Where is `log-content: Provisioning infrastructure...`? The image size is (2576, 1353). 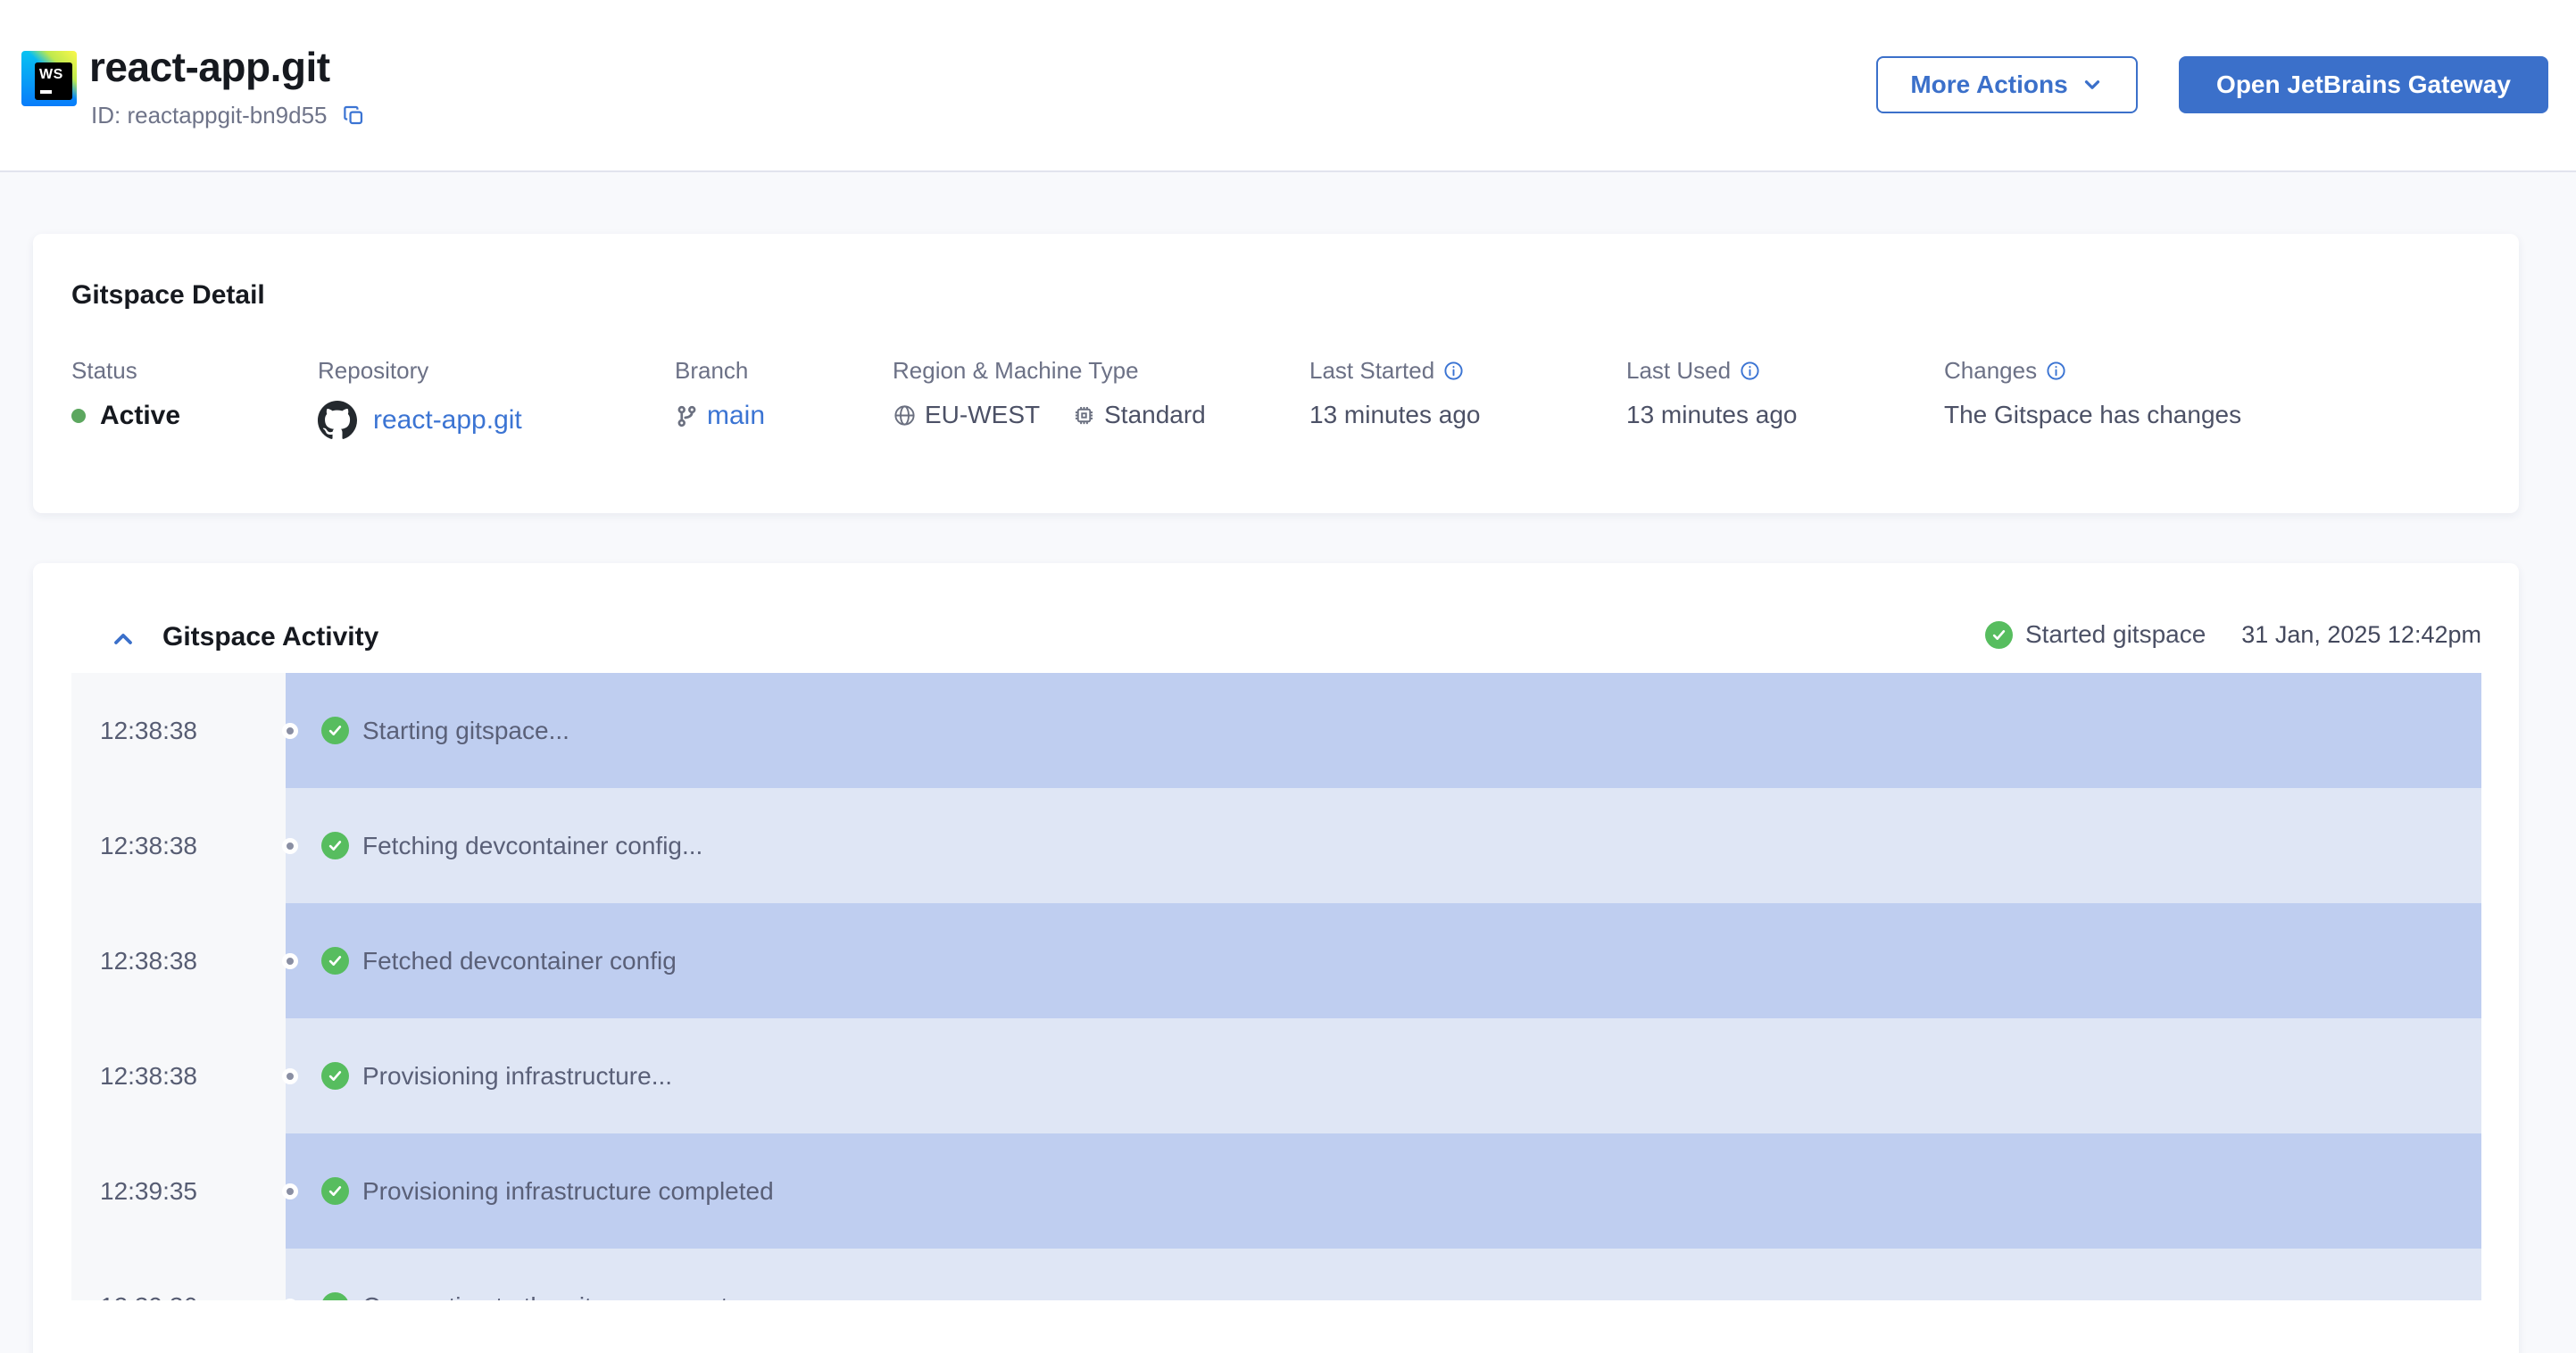
log-content: Provisioning infrastructure... is located at coordinates (1384, 1075).